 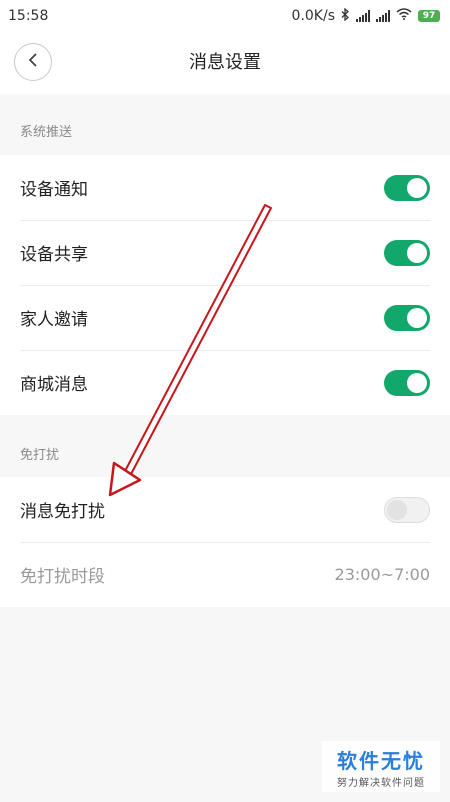 I want to click on dnd-period-value: 23:00~7:00, so click(x=382, y=574).